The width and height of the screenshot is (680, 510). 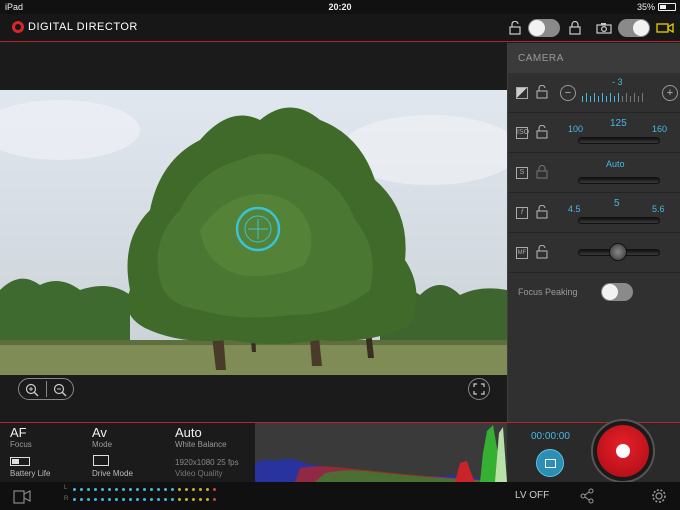 What do you see at coordinates (522, 93) in the screenshot?
I see `exposure-icon` at bounding box center [522, 93].